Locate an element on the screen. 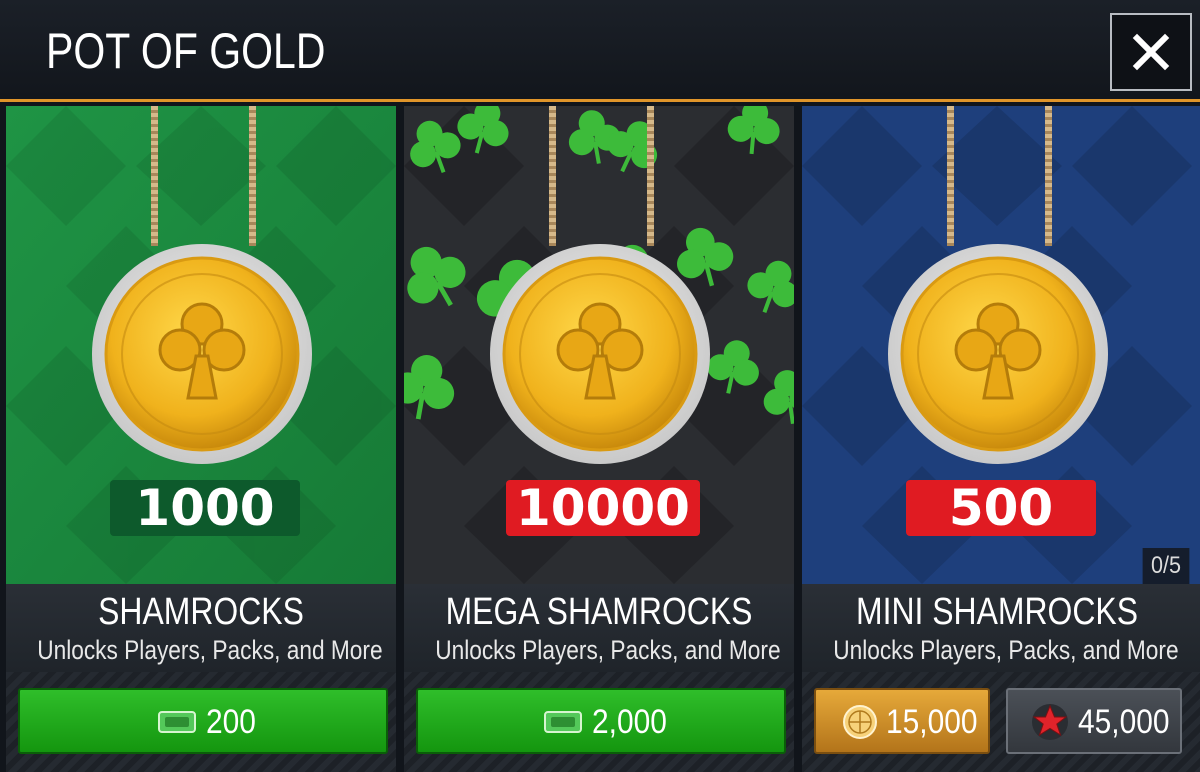  price-value: 15,000 is located at coordinates (932, 722).